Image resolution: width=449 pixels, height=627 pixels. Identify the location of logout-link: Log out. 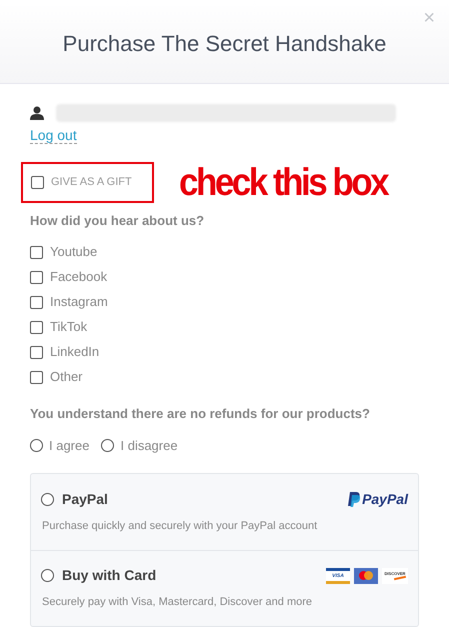
(53, 135).